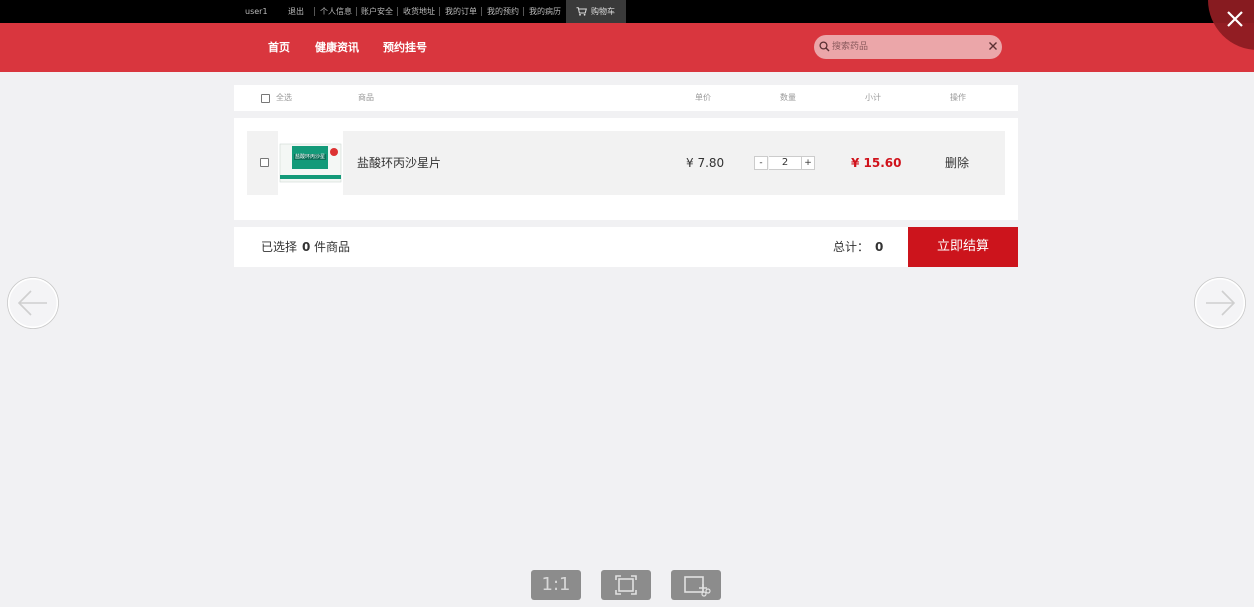 The width and height of the screenshot is (1254, 607). I want to click on nav-home: 首页, so click(279, 47).